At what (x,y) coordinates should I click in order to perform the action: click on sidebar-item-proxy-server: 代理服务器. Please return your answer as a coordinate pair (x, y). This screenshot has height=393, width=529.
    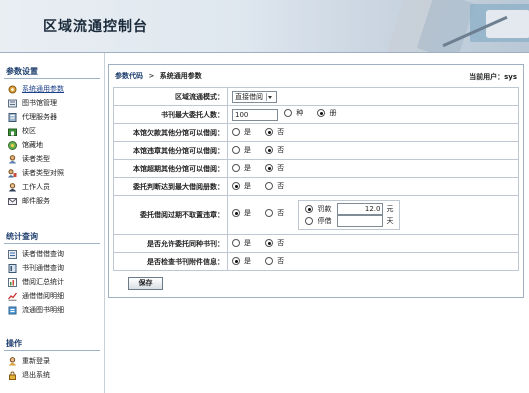
    Looking at the image, I should click on (54, 117).